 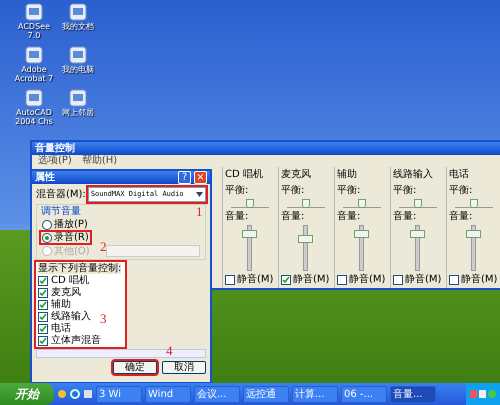 I want to click on menu-item: 选项(P), so click(x=55, y=161).